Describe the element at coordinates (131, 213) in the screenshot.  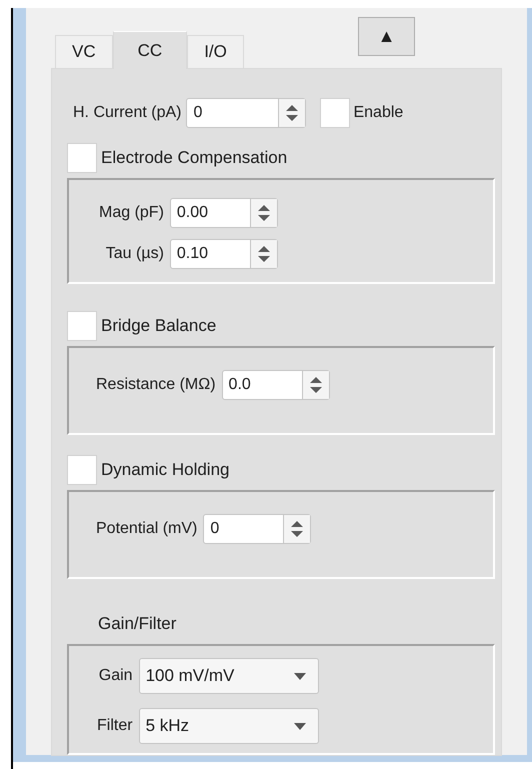
I see `field-label: Mag (pF)` at that location.